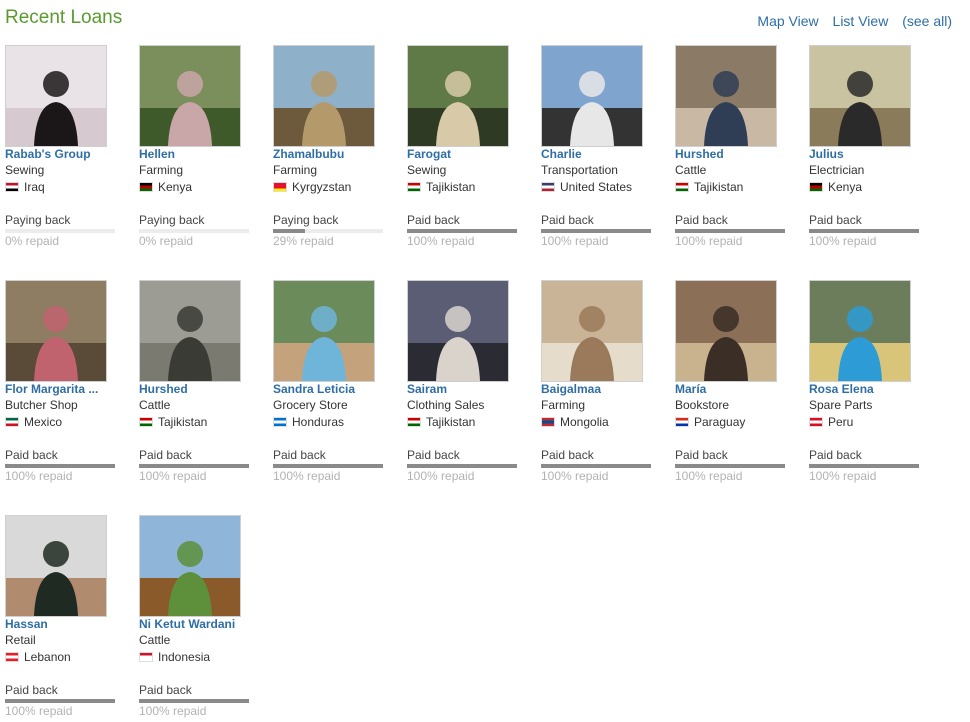  Describe the element at coordinates (41, 405) in the screenshot. I see `loan-sector: Butcher Shop` at that location.